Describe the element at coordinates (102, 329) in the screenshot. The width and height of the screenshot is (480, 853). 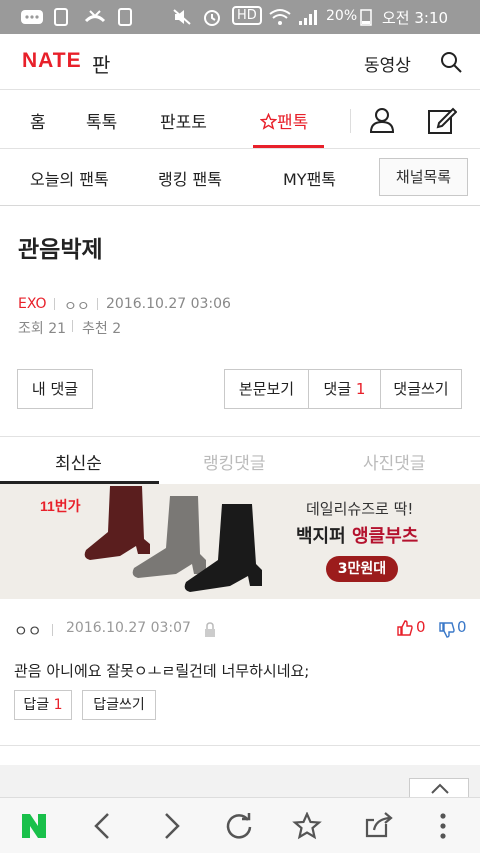
I see `post-recommend: 추천 2` at that location.